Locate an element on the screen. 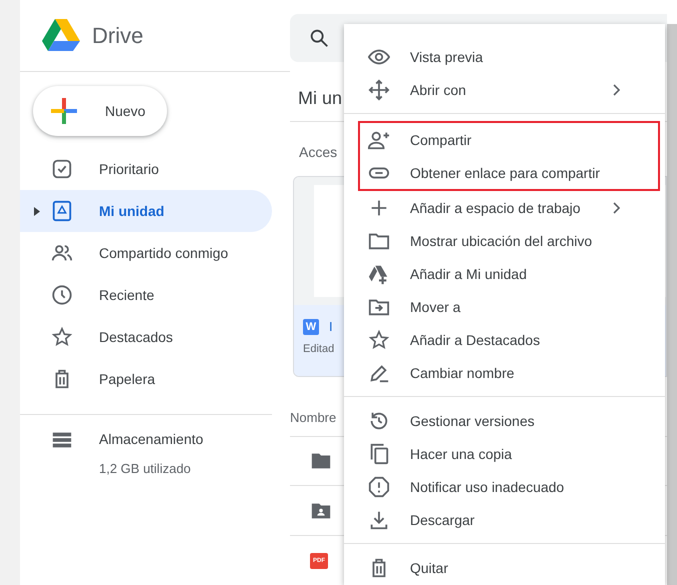 This screenshot has height=585, width=677. sidebar-item: Prioritario is located at coordinates (146, 169).